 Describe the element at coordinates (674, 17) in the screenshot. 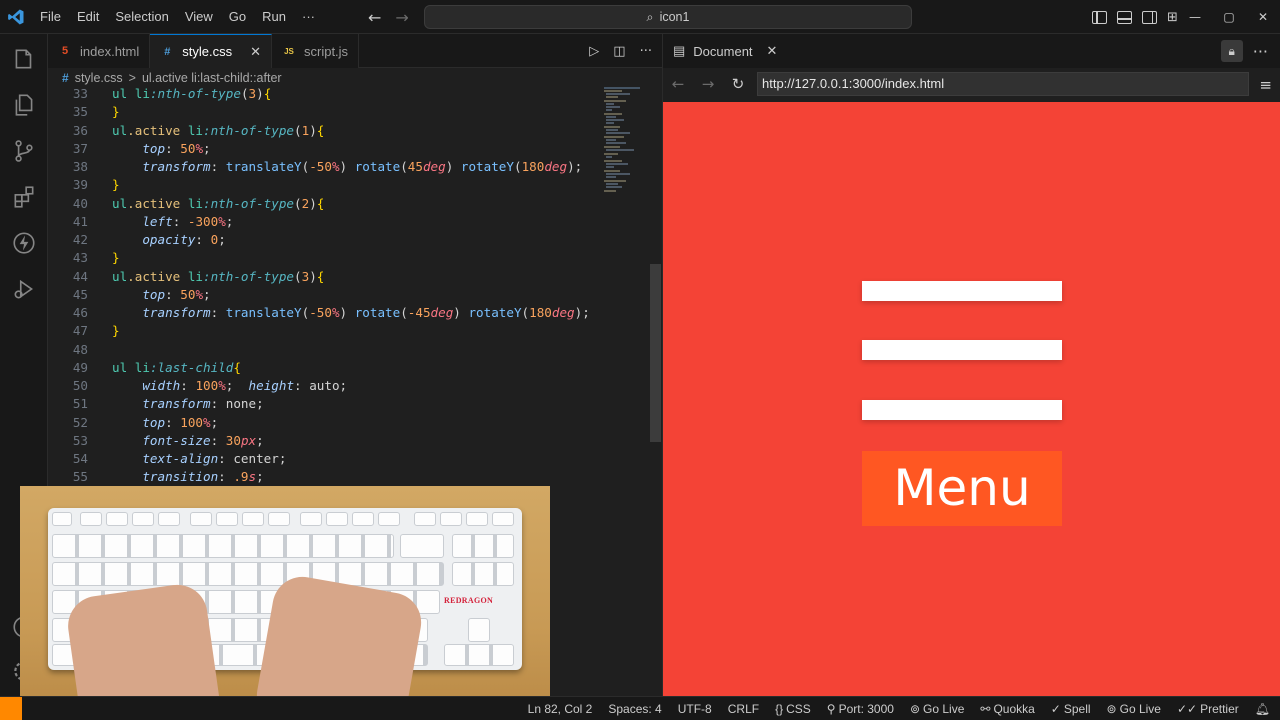

I see `command-center-text: icon1` at that location.